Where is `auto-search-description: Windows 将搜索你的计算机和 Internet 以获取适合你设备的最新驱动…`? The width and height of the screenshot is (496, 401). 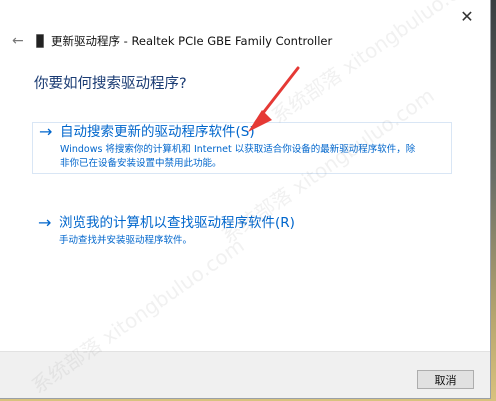
auto-search-description: Windows 将搜索你的计算机和 Internet 以获取适合你设备的最新驱动… is located at coordinates (238, 156).